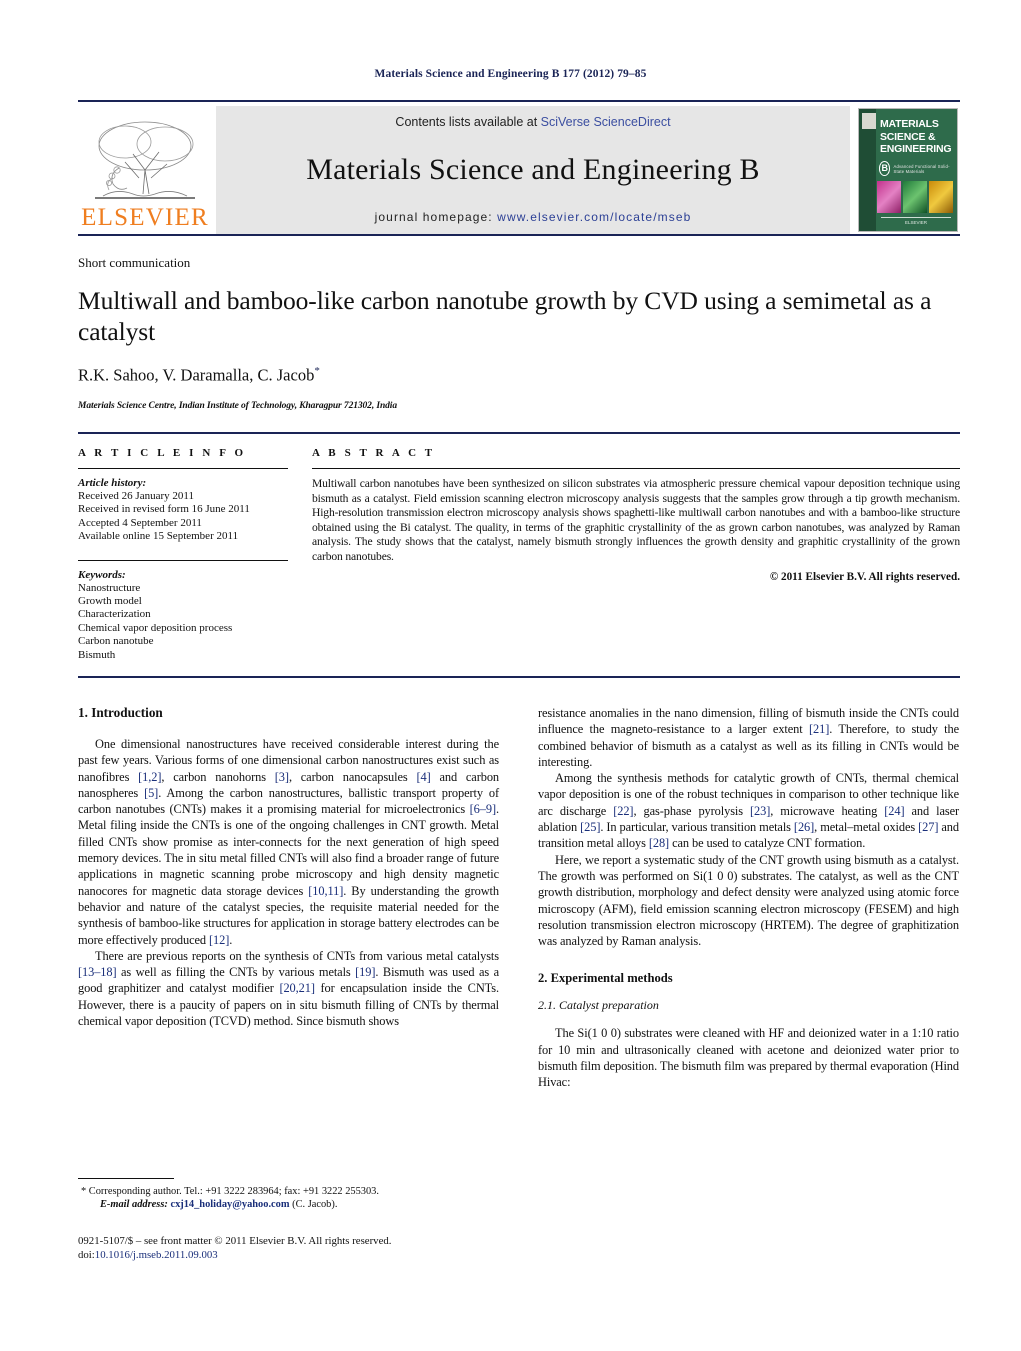  I want to click on article-history-item: Received 26 January 2011, so click(136, 496).